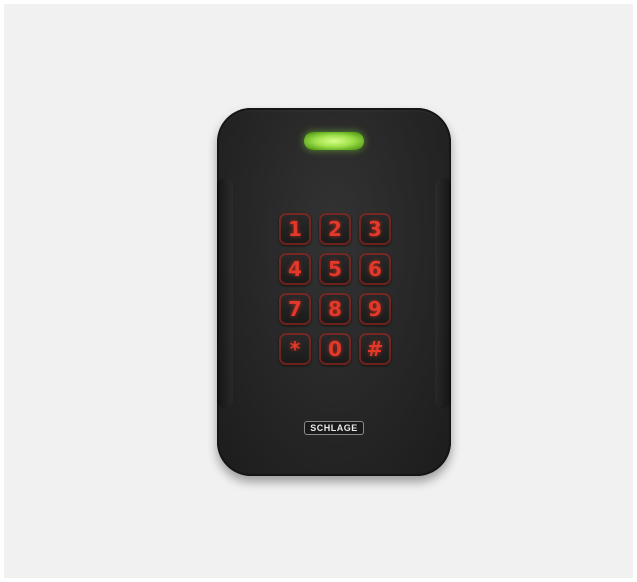  Describe the element at coordinates (295, 349) in the screenshot. I see `key-star: *` at that location.